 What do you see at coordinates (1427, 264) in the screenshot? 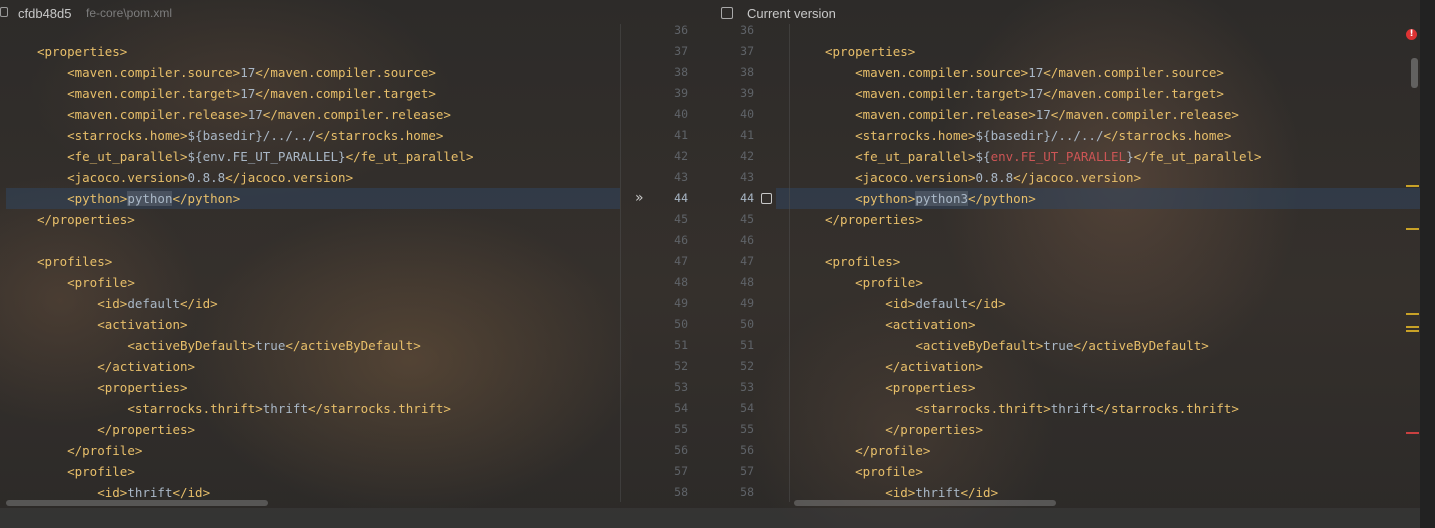
I see `error-stripe` at bounding box center [1427, 264].